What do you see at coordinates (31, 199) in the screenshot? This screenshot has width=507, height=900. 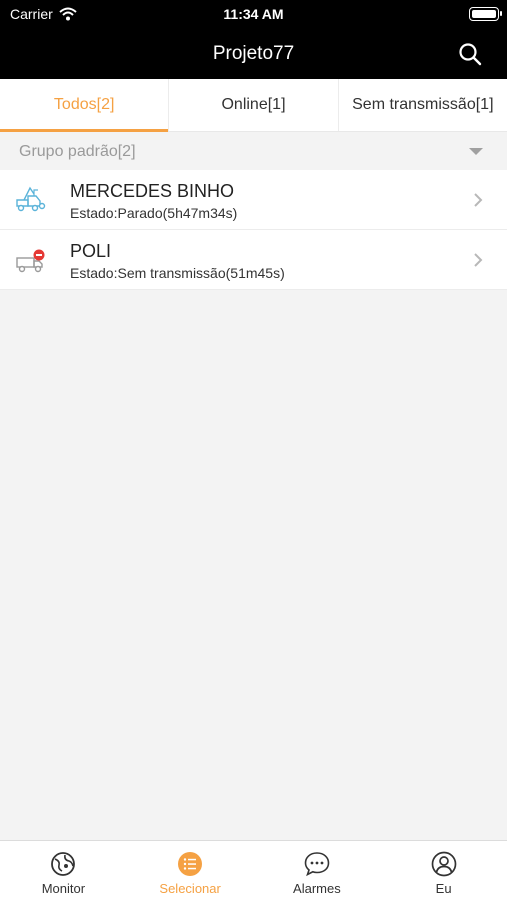 I see `truck-stopped-icon` at bounding box center [31, 199].